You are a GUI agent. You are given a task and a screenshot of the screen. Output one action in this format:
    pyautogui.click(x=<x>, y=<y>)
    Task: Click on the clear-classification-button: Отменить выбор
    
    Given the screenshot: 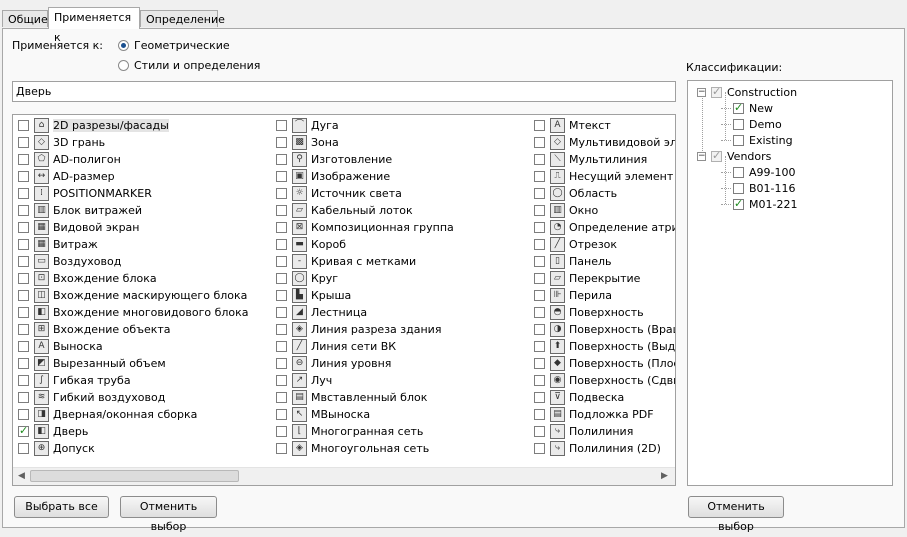 What is the action you would take?
    pyautogui.click(x=736, y=514)
    